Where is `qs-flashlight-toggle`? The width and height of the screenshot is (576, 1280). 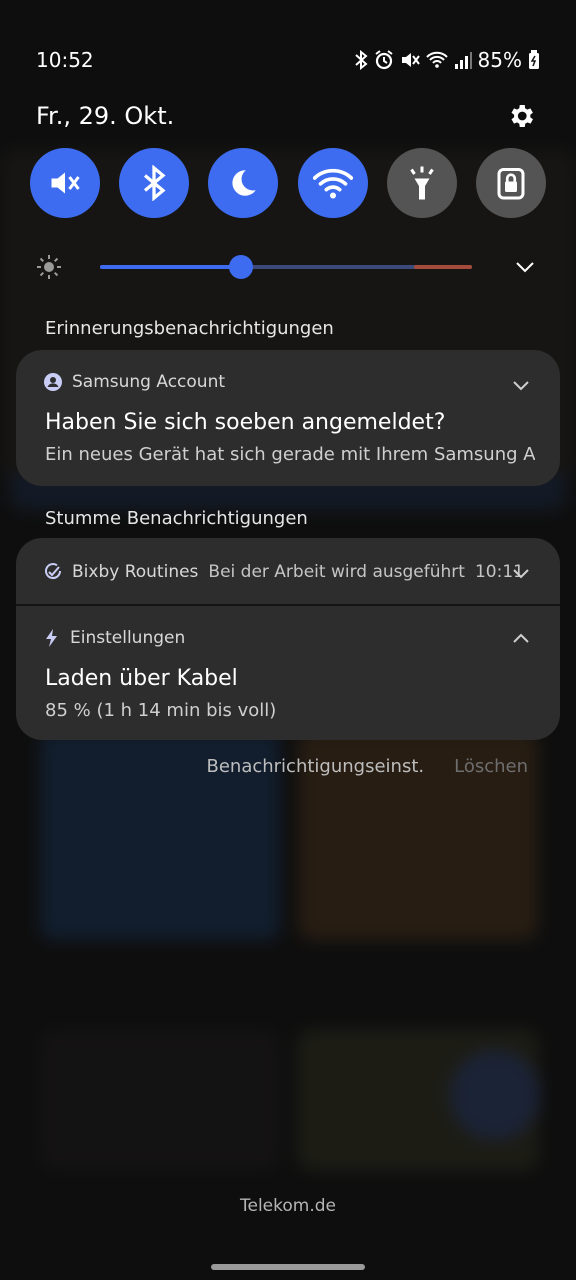 qs-flashlight-toggle is located at coordinates (421, 183).